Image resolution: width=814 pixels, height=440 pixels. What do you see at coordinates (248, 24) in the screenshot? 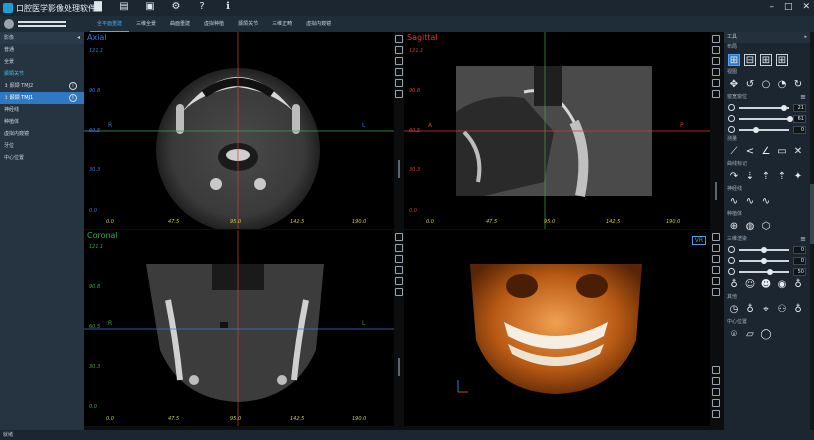
I see `tab-tmj: 颞颌关节` at bounding box center [248, 24].